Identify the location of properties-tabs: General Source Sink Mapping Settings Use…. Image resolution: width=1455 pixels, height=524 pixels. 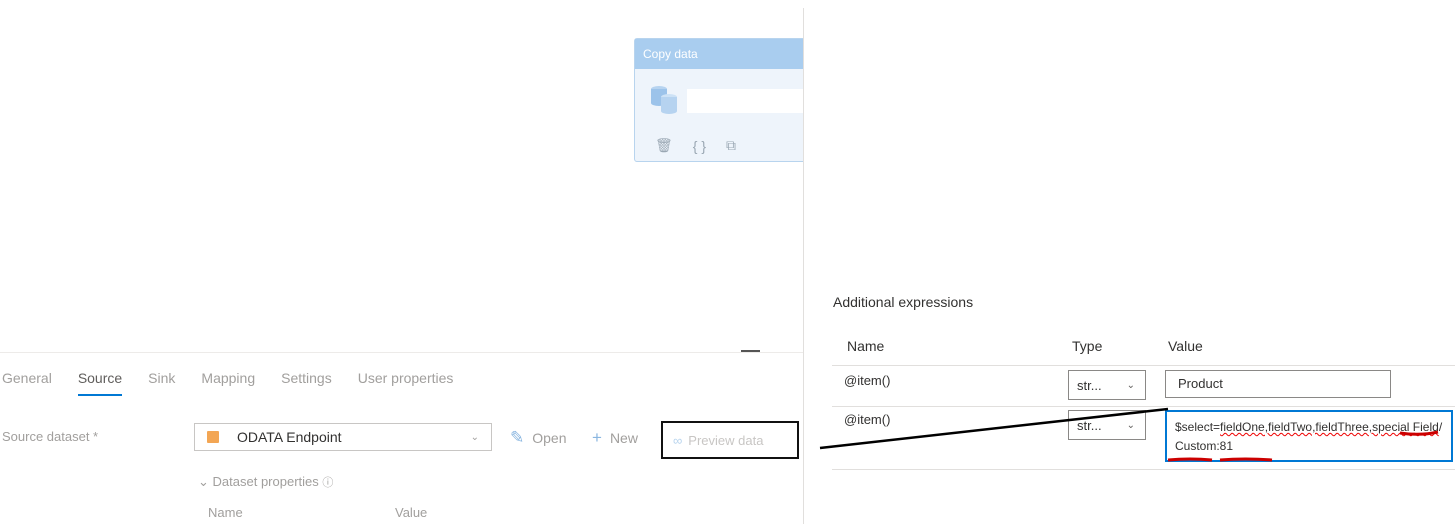
(240, 383).